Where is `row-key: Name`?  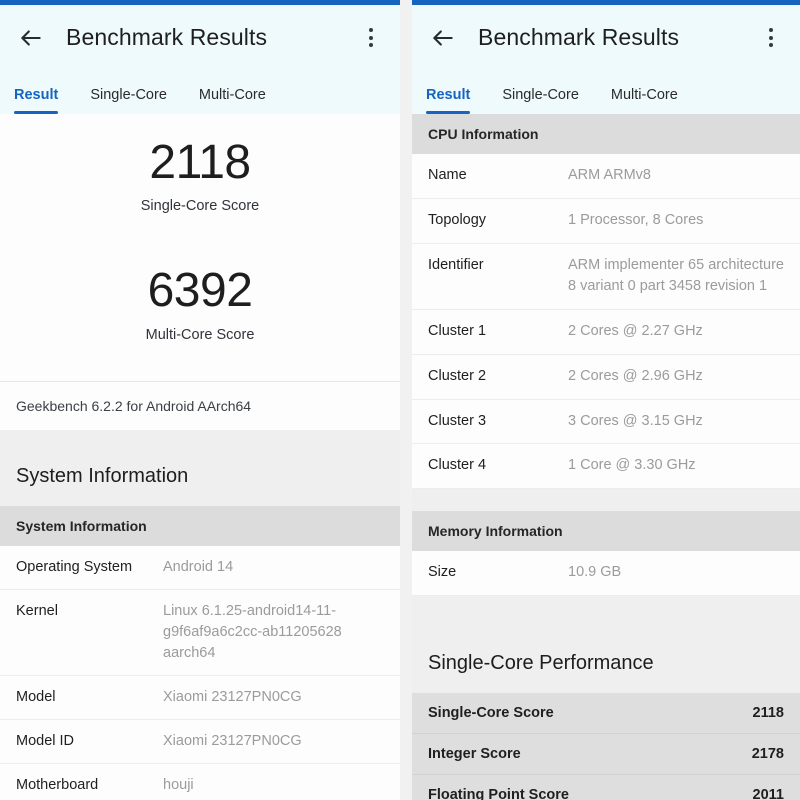
row-key: Name is located at coordinates (447, 175).